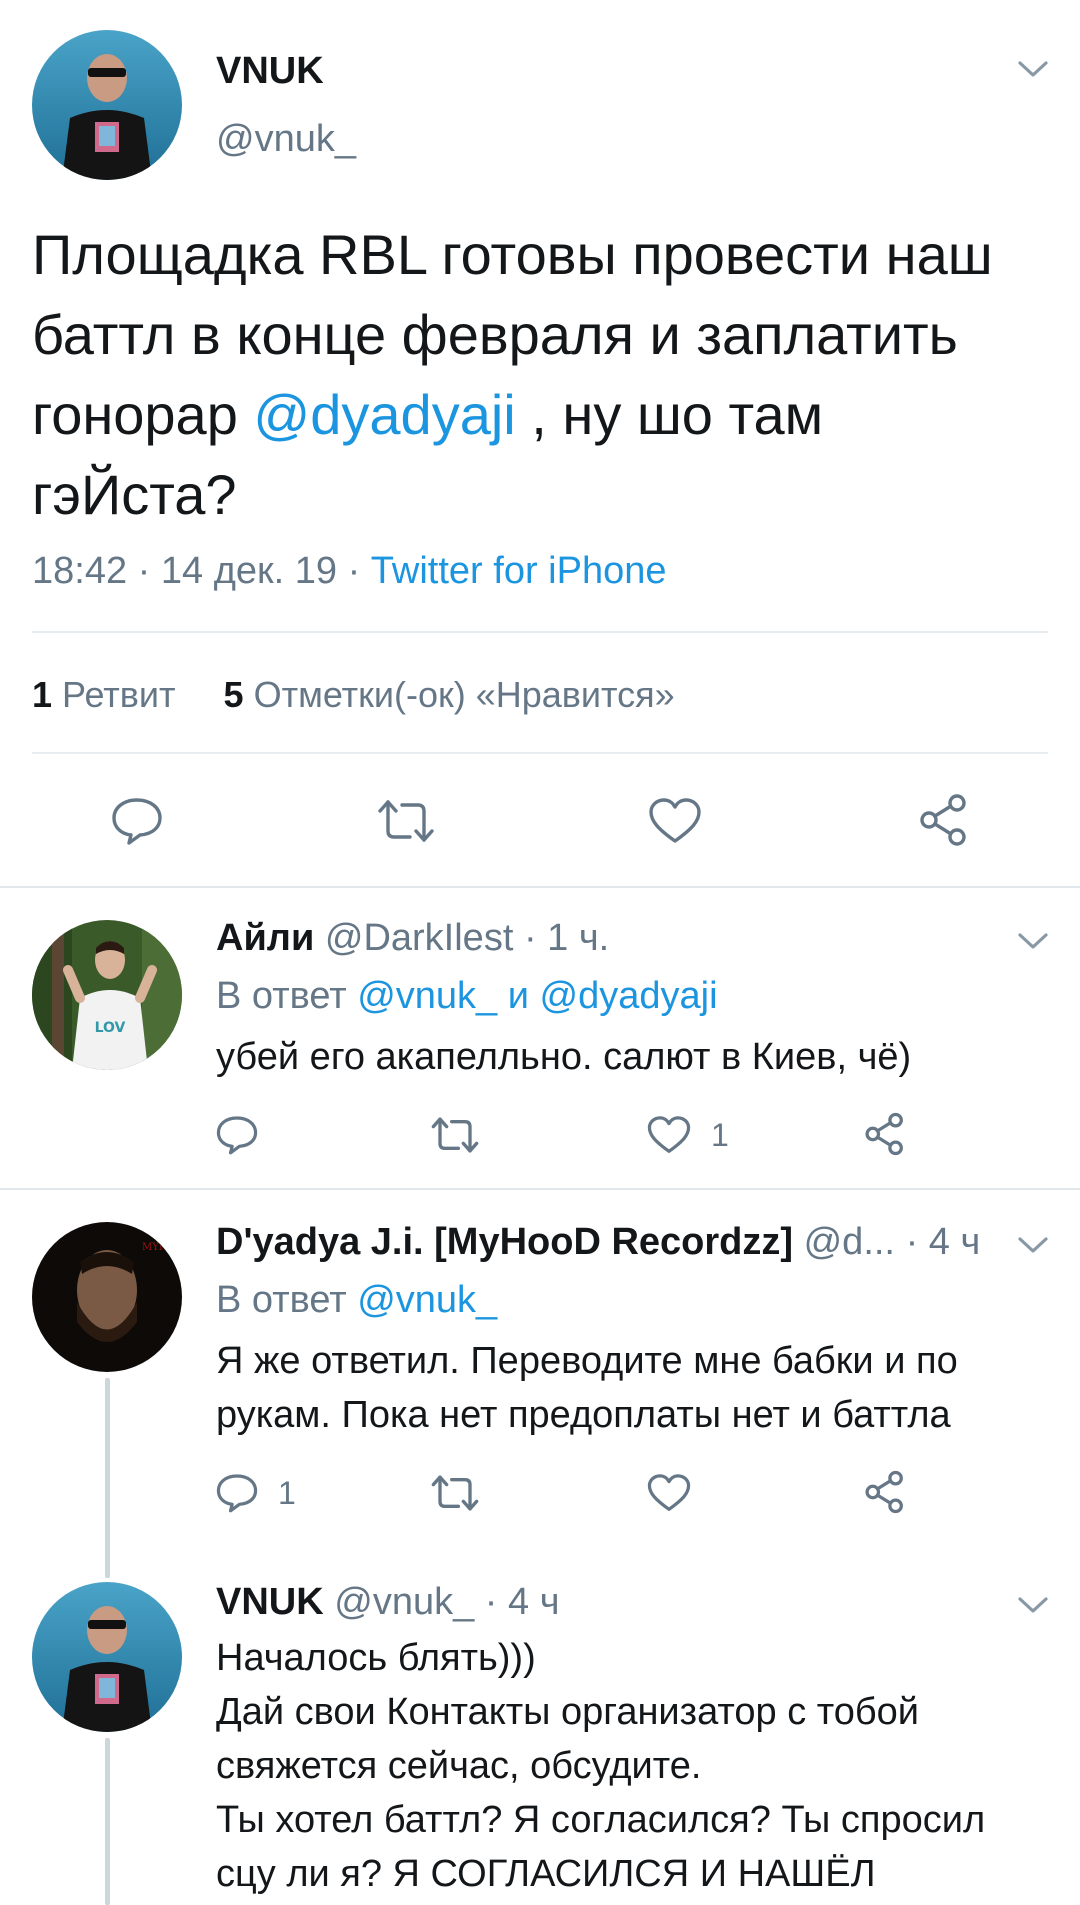 Image resolution: width=1080 pixels, height=1905 pixels. I want to click on like-button: 1, so click(688, 1135).